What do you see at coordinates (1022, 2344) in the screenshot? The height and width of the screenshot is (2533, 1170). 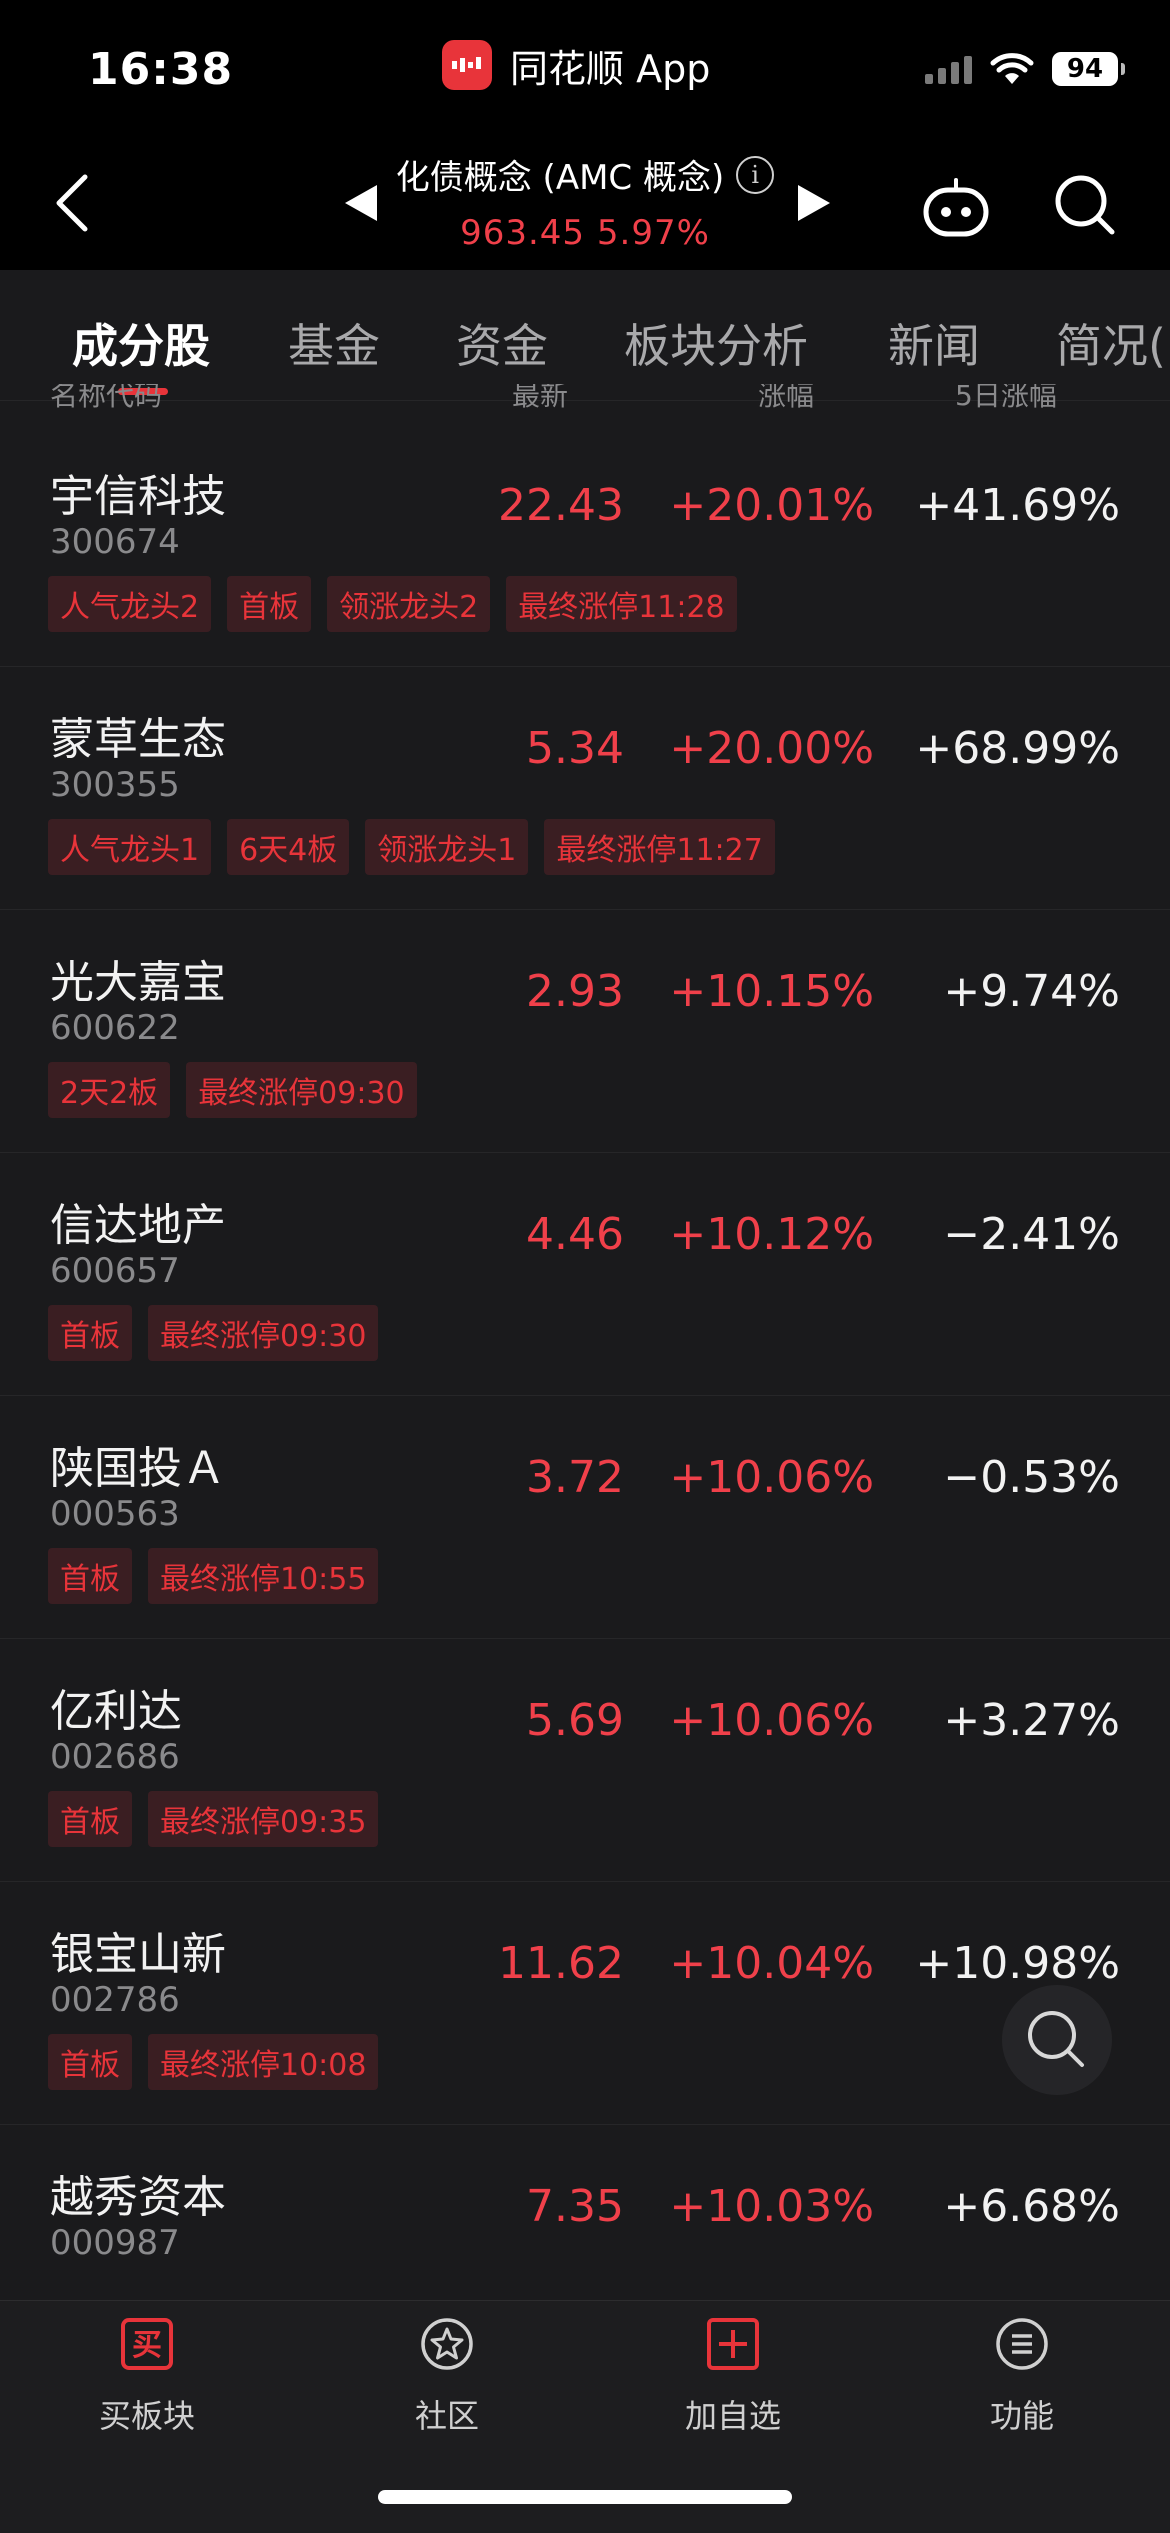 I see `menu-icon` at bounding box center [1022, 2344].